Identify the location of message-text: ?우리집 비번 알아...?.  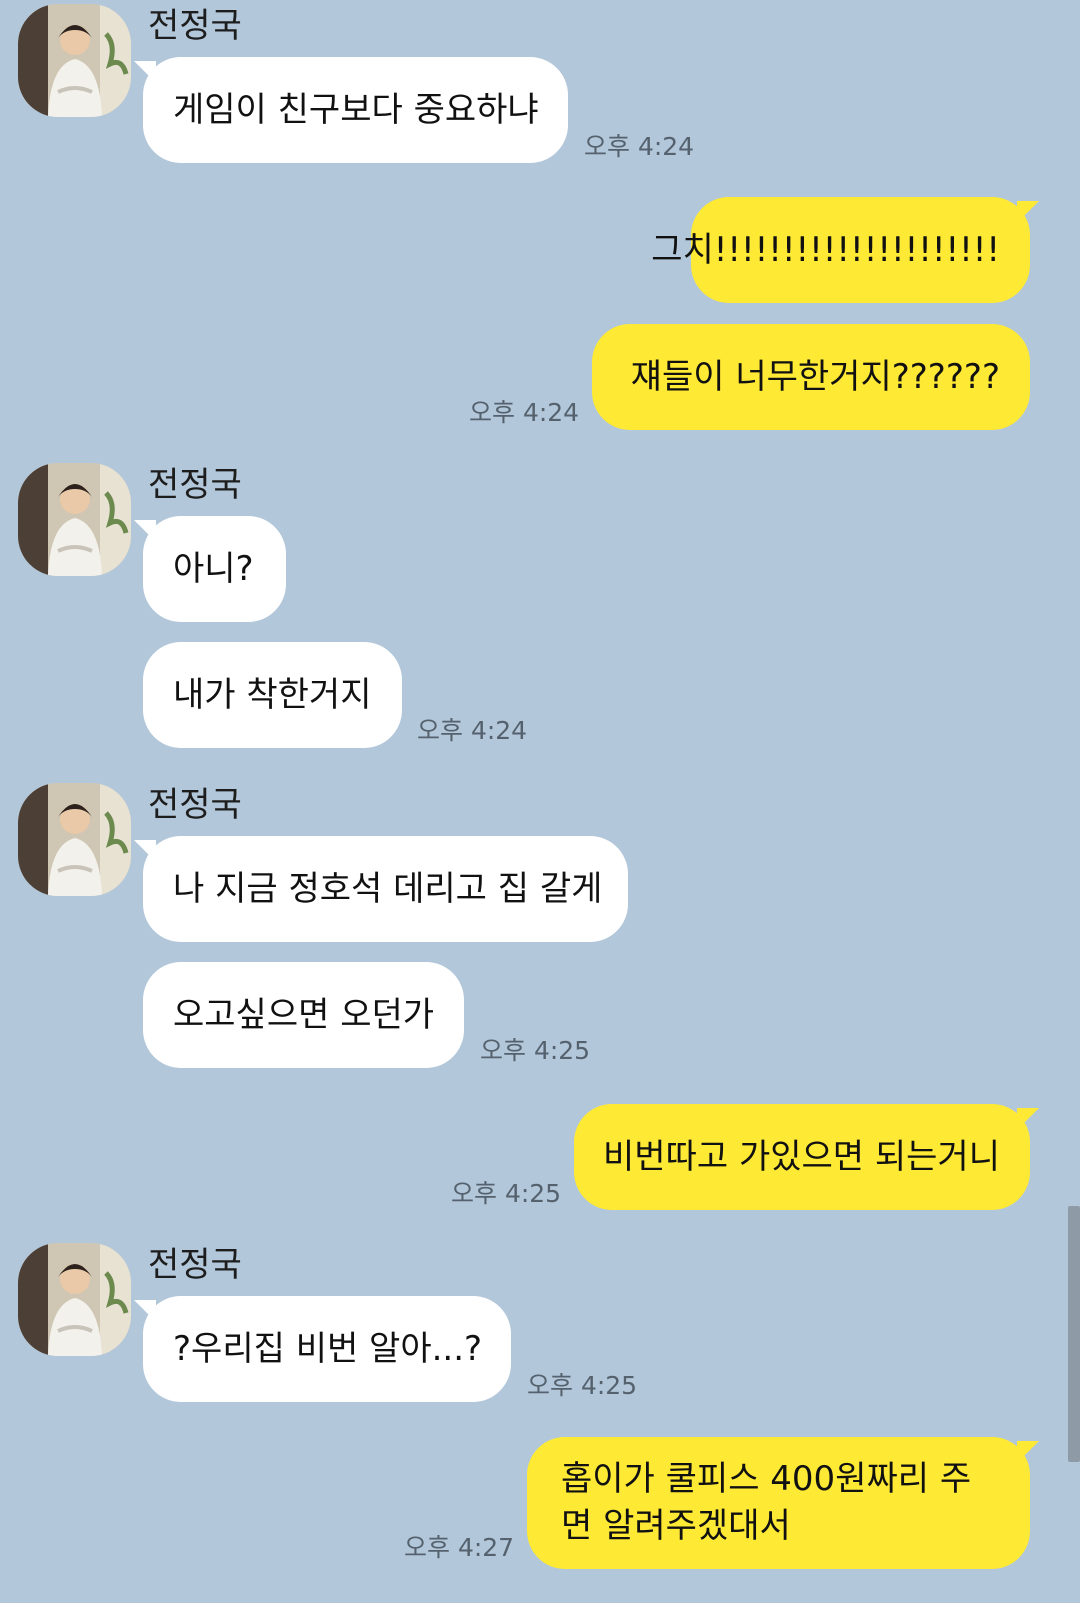
(328, 1349).